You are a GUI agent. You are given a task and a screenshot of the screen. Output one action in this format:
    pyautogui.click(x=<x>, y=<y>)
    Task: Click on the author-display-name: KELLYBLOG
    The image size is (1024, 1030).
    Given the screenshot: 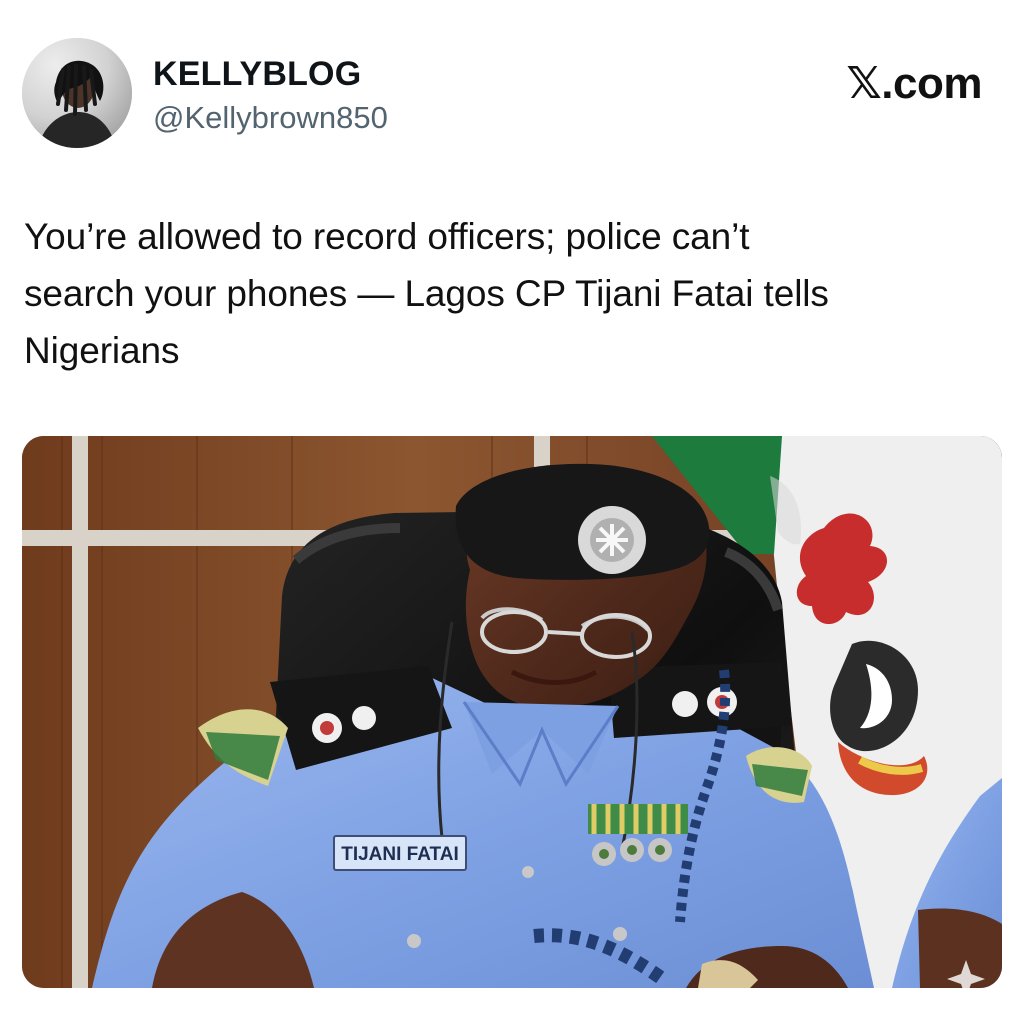 What is the action you would take?
    pyautogui.click(x=270, y=74)
    